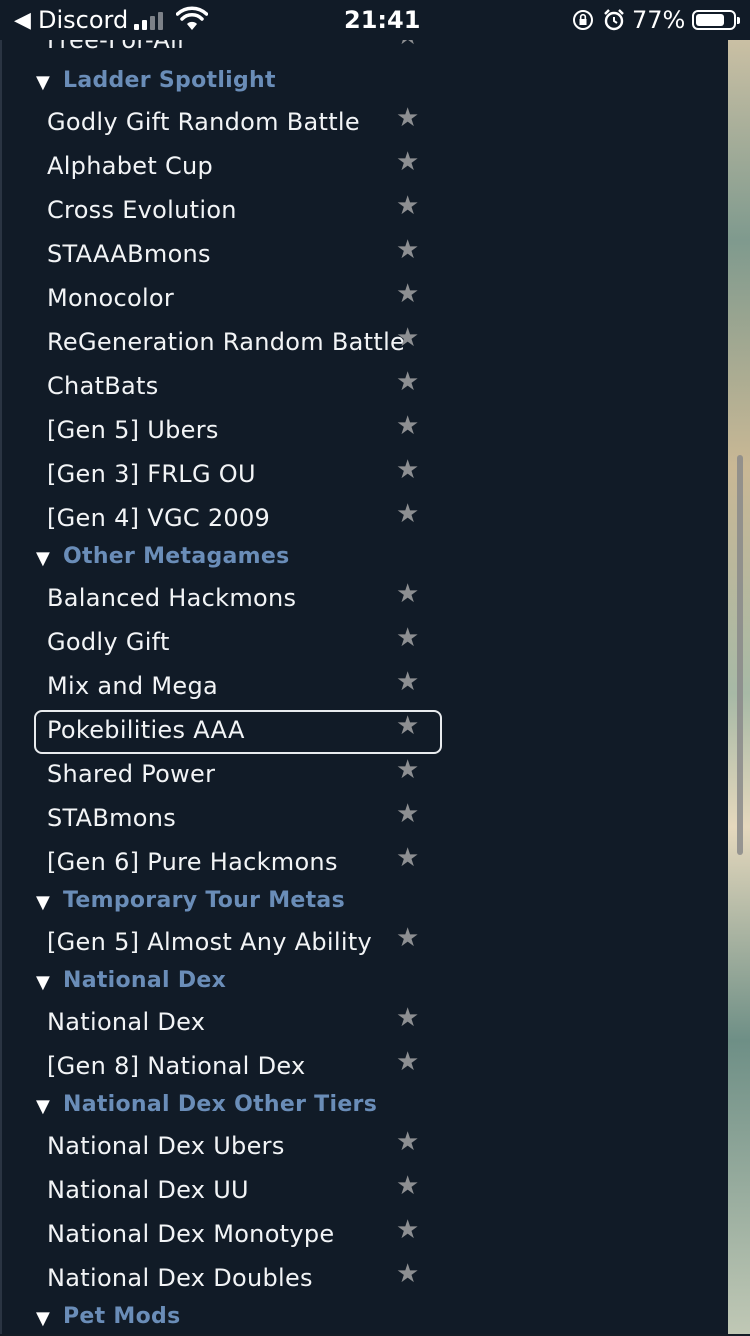 The height and width of the screenshot is (1336, 750). I want to click on format-item: [Gen 5] Almost Any Ability ★, so click(238, 944).